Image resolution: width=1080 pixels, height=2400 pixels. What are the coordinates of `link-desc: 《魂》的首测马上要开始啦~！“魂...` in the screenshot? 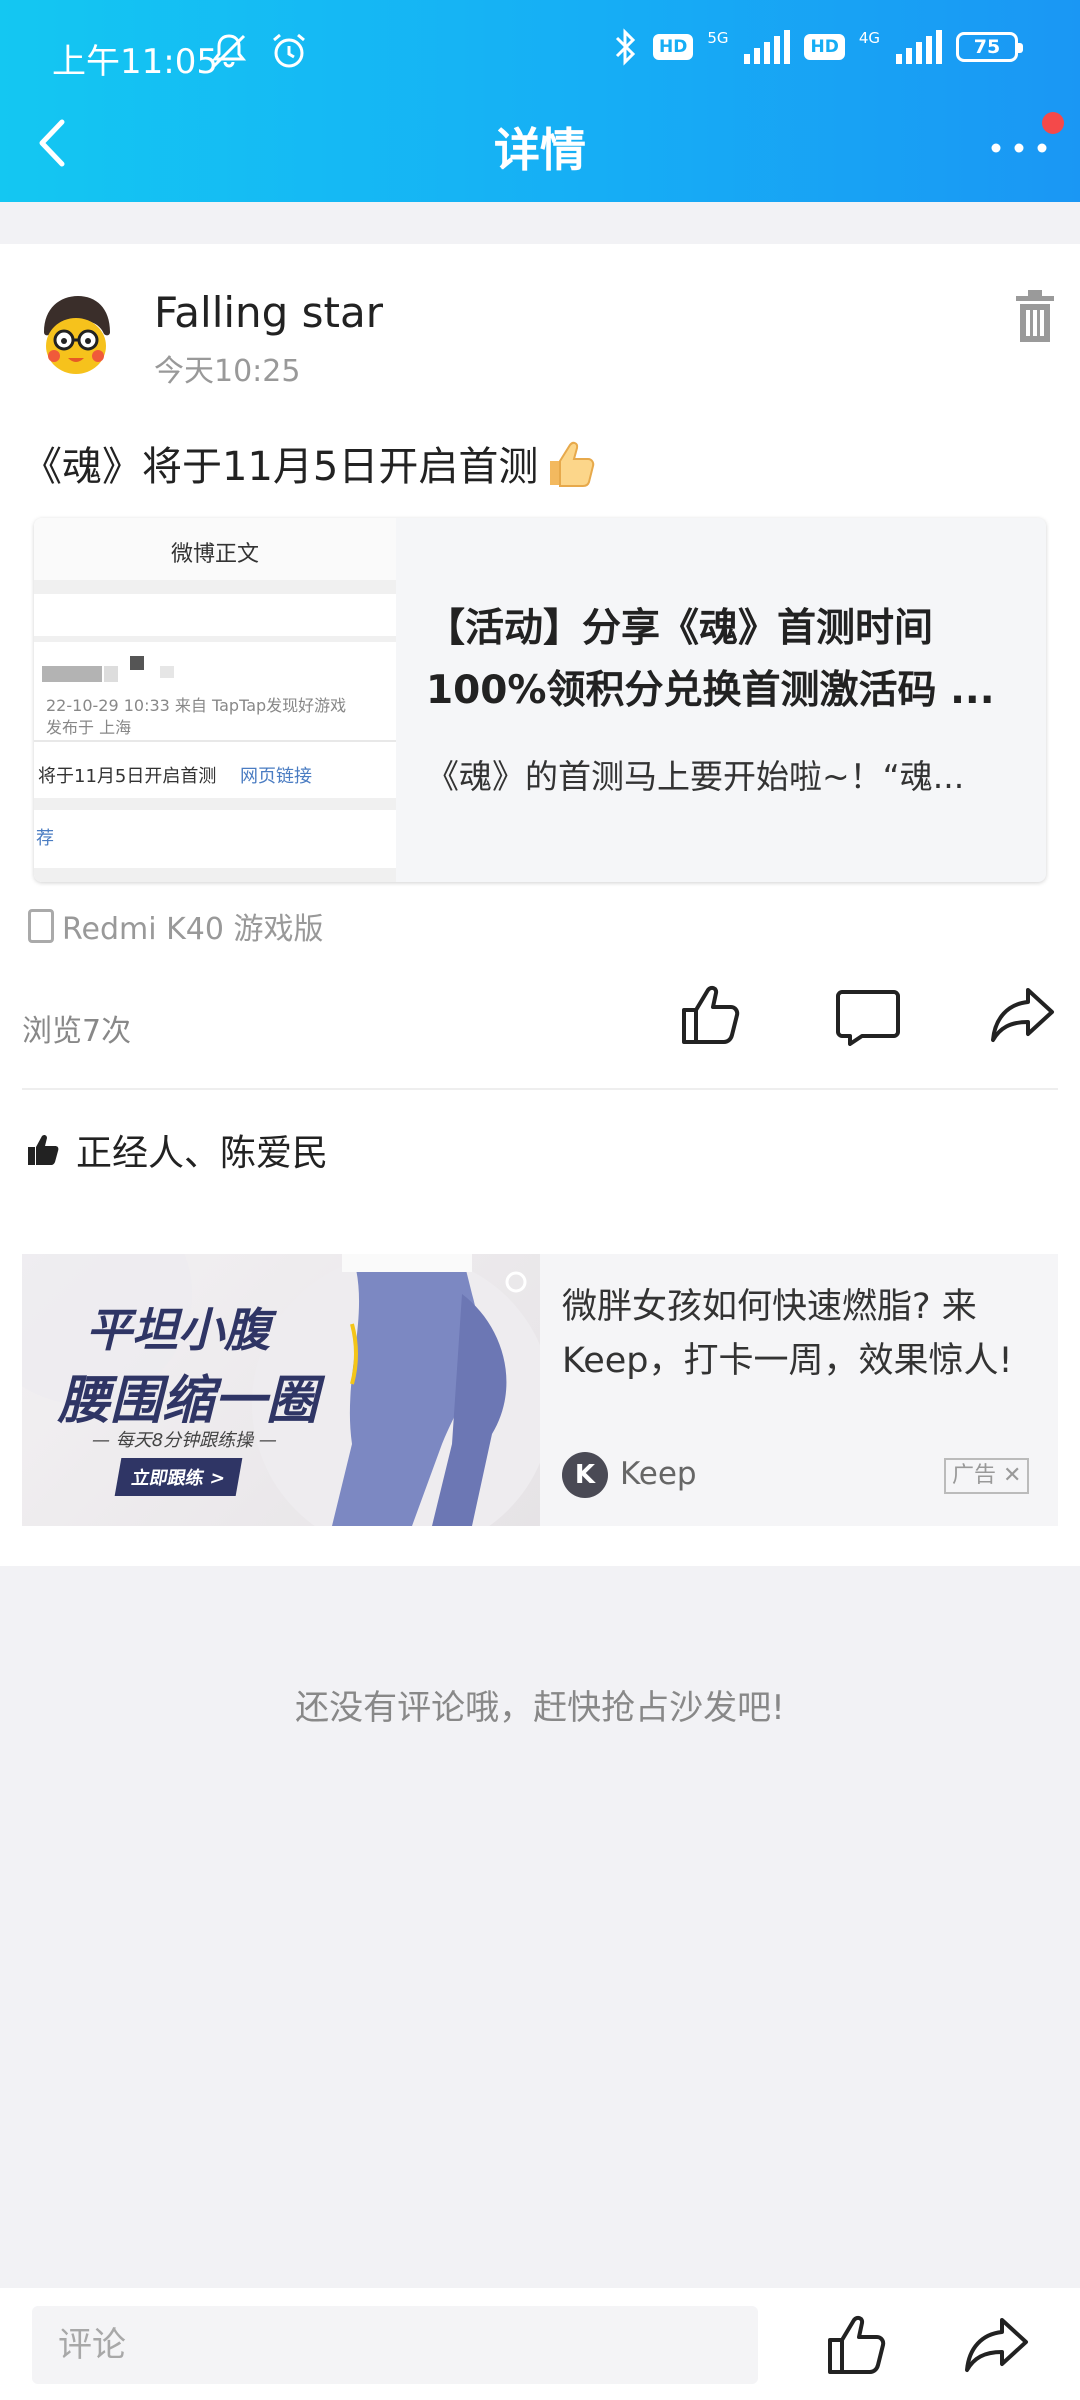 It's located at (695, 776).